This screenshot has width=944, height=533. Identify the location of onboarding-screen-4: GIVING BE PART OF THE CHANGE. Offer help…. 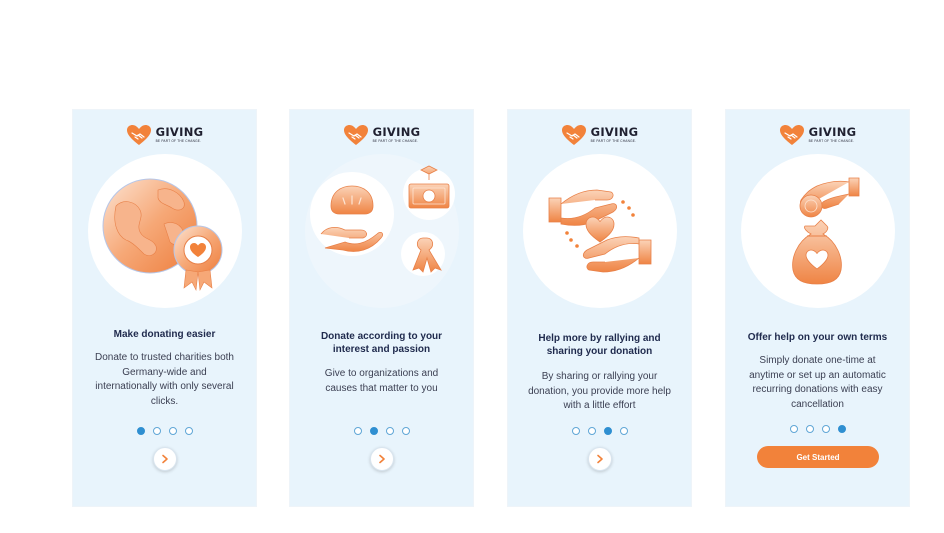
(817, 308).